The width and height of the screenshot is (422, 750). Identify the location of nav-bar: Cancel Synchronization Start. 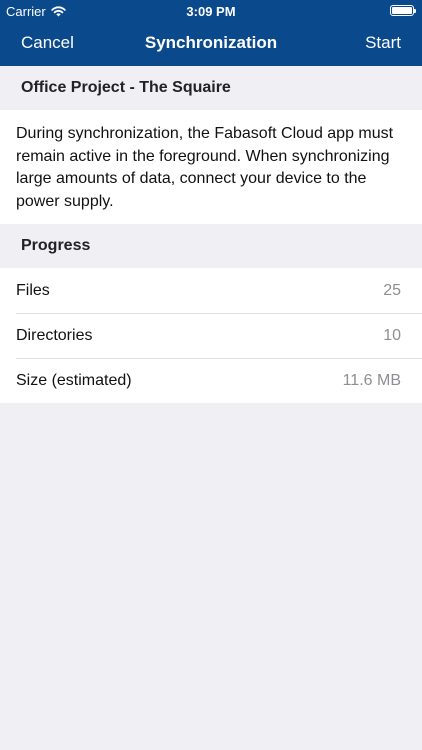
(211, 44).